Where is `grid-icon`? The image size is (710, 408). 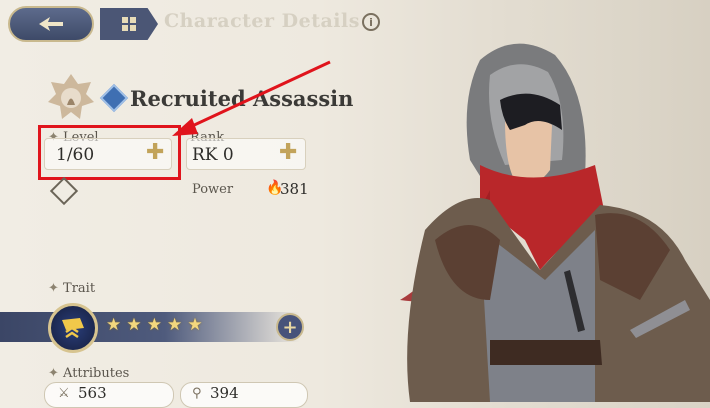 grid-icon is located at coordinates (129, 24).